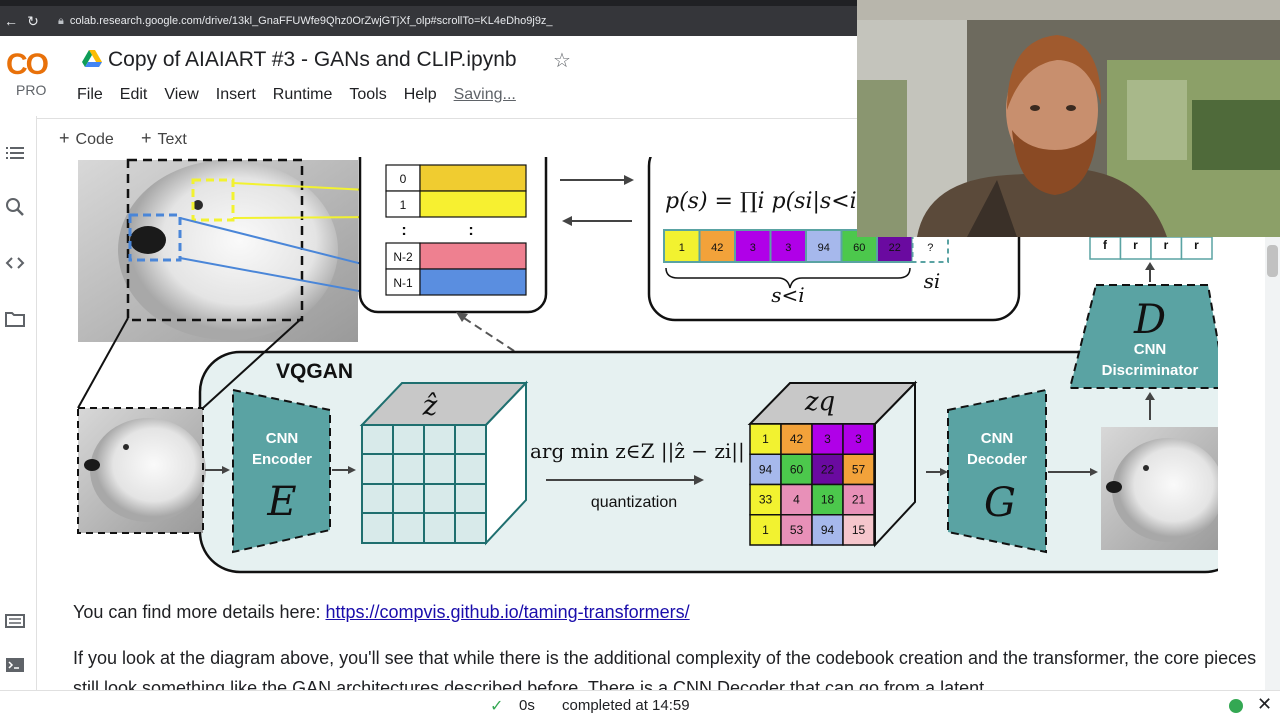 The height and width of the screenshot is (720, 1280). I want to click on add-code-button: + Code, so click(86, 138).